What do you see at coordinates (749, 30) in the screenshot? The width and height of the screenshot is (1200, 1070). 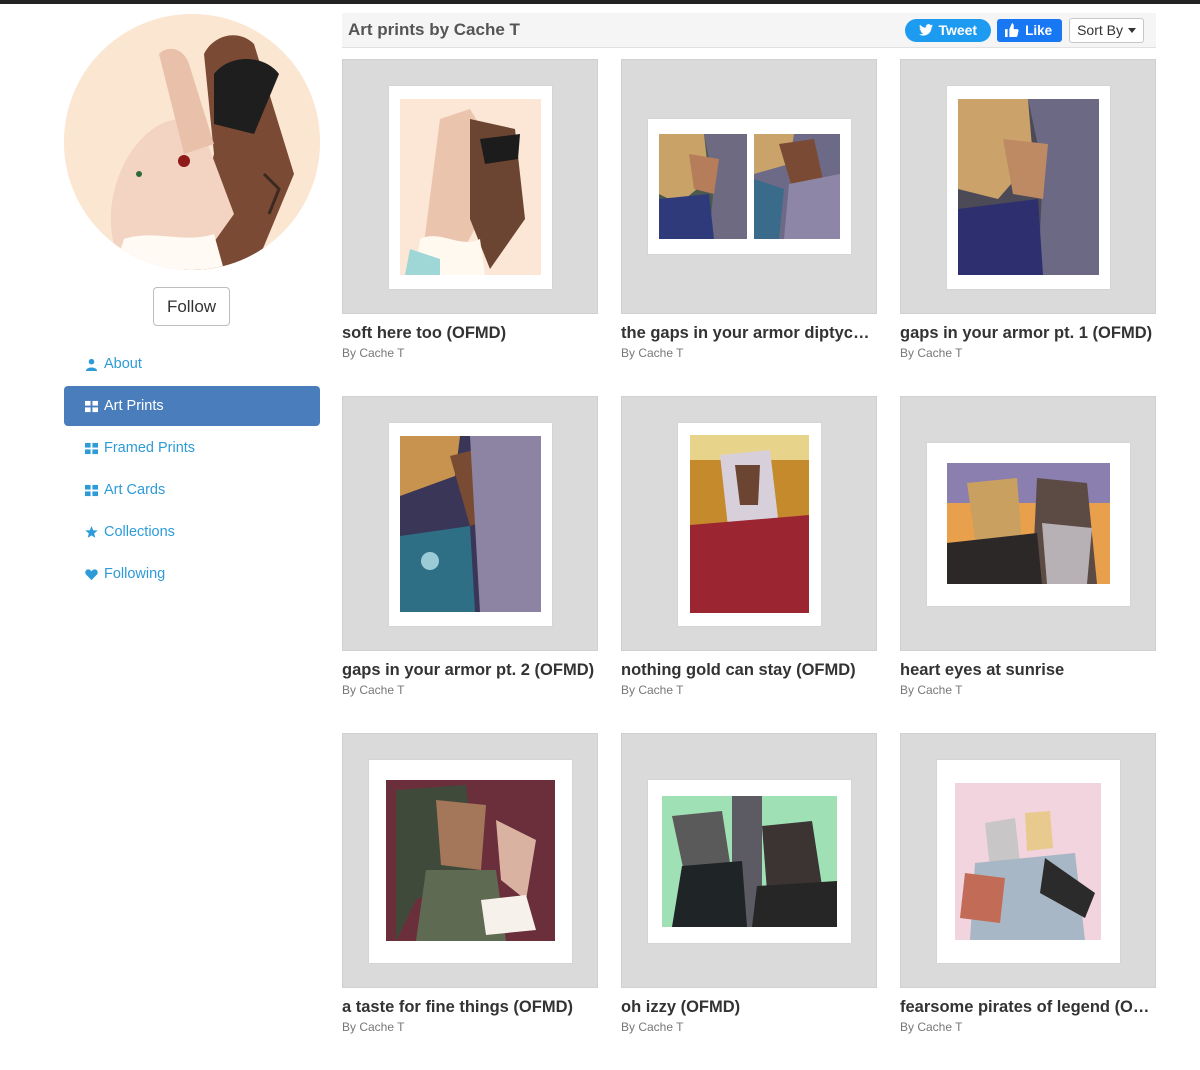 I see `page-header: Art prints by Cache T Tweet Like Sort By` at bounding box center [749, 30].